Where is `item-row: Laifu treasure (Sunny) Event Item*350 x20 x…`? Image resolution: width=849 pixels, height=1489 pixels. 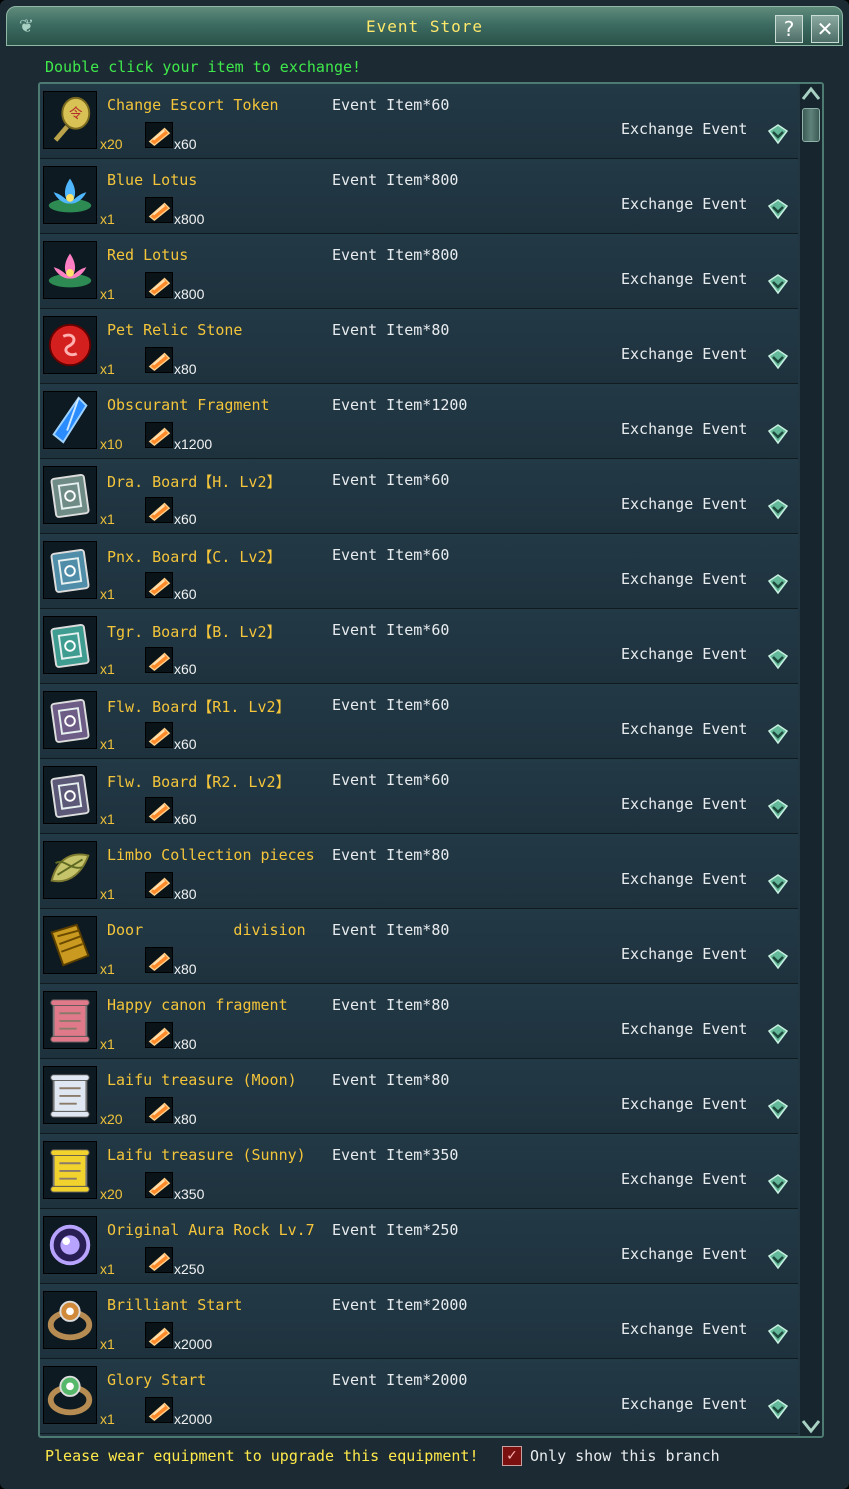
item-row: Laifu treasure (Sunny) Event Item*350 x20 x… is located at coordinates (419, 1171).